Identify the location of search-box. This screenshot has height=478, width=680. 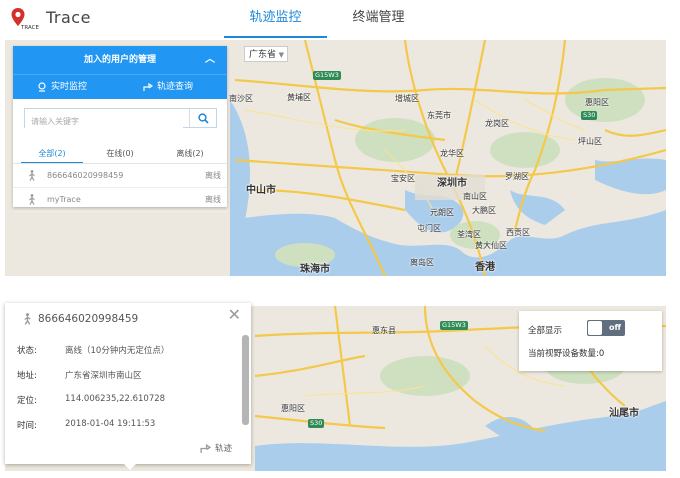
(120, 120).